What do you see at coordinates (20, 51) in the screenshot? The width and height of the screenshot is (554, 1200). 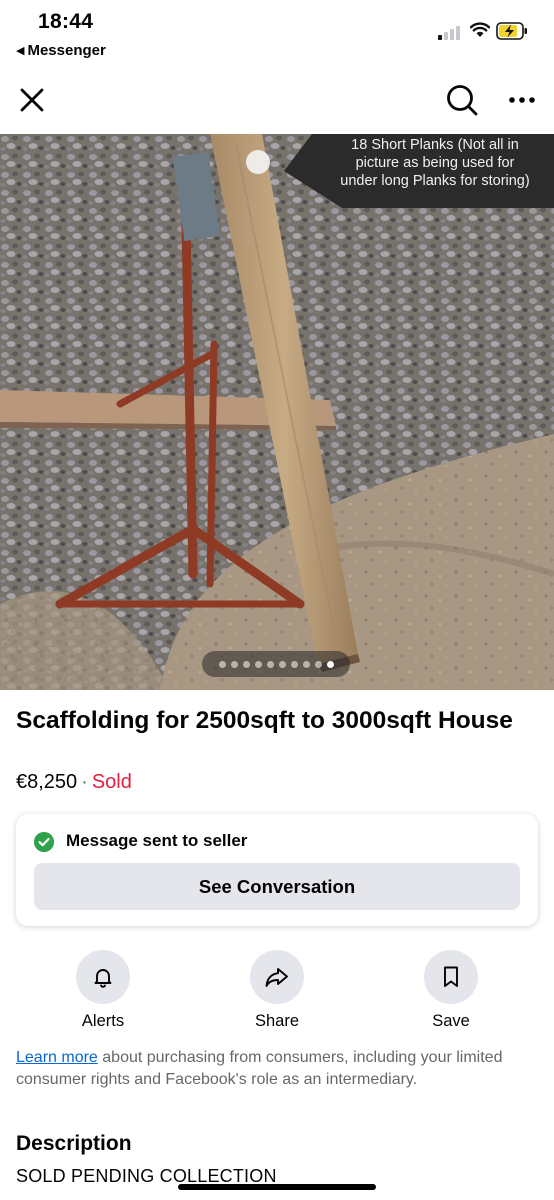 I see `back-arrow-icon: ◀` at bounding box center [20, 51].